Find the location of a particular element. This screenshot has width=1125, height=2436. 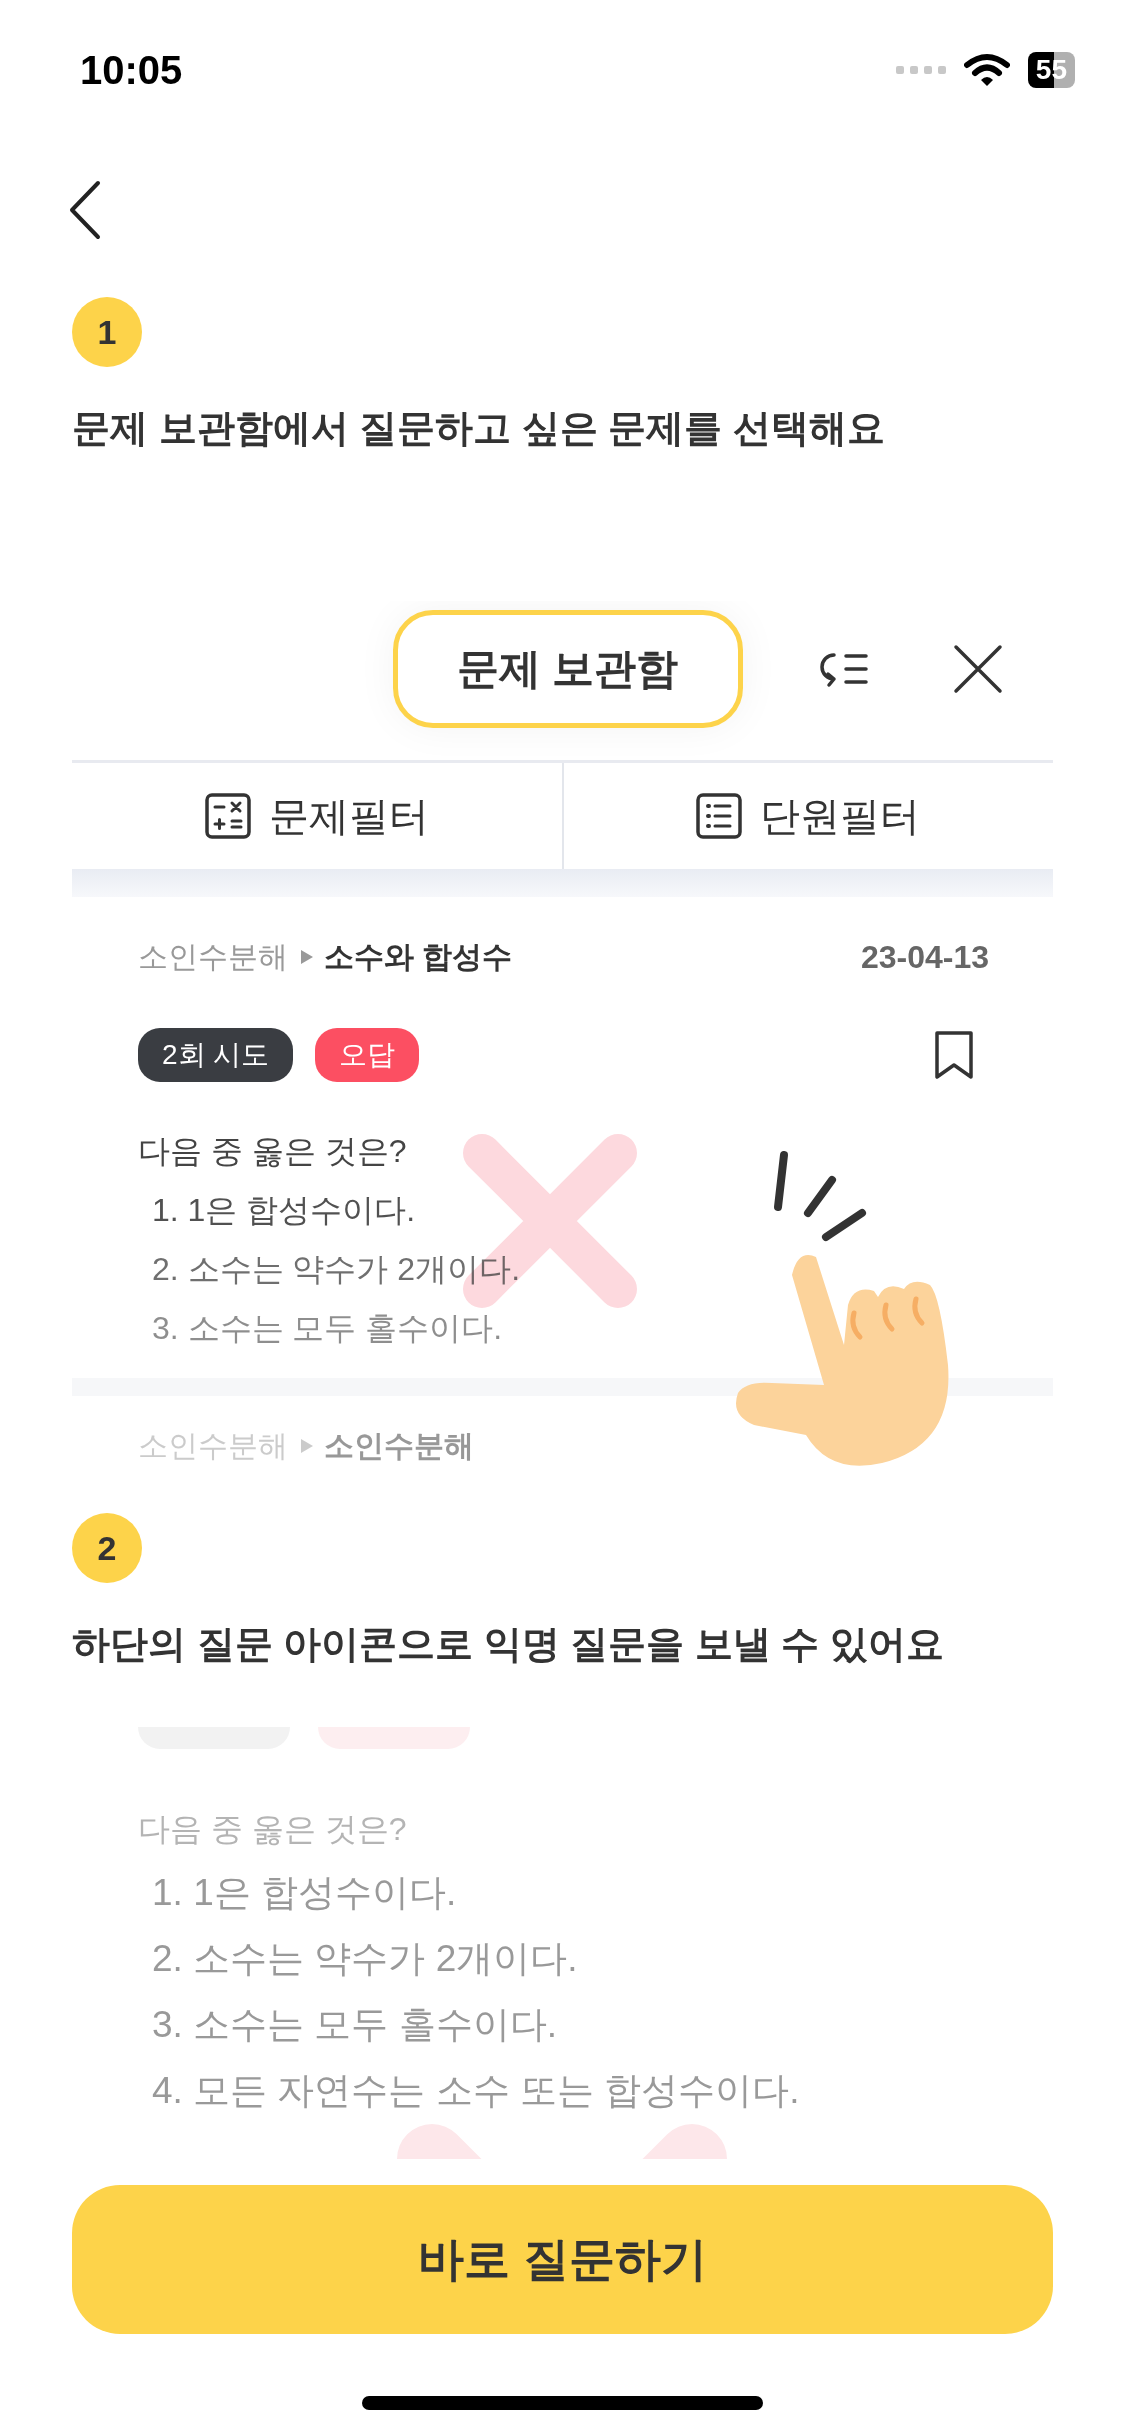

step-number: 2 is located at coordinates (107, 1548).